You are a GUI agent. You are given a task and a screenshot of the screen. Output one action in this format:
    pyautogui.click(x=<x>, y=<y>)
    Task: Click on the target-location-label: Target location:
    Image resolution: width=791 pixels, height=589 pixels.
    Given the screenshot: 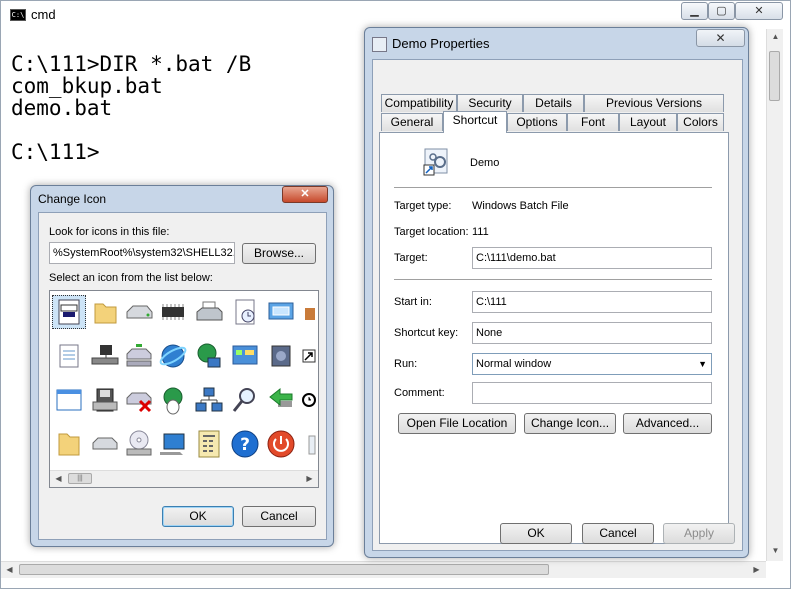 What is the action you would take?
    pyautogui.click(x=431, y=232)
    